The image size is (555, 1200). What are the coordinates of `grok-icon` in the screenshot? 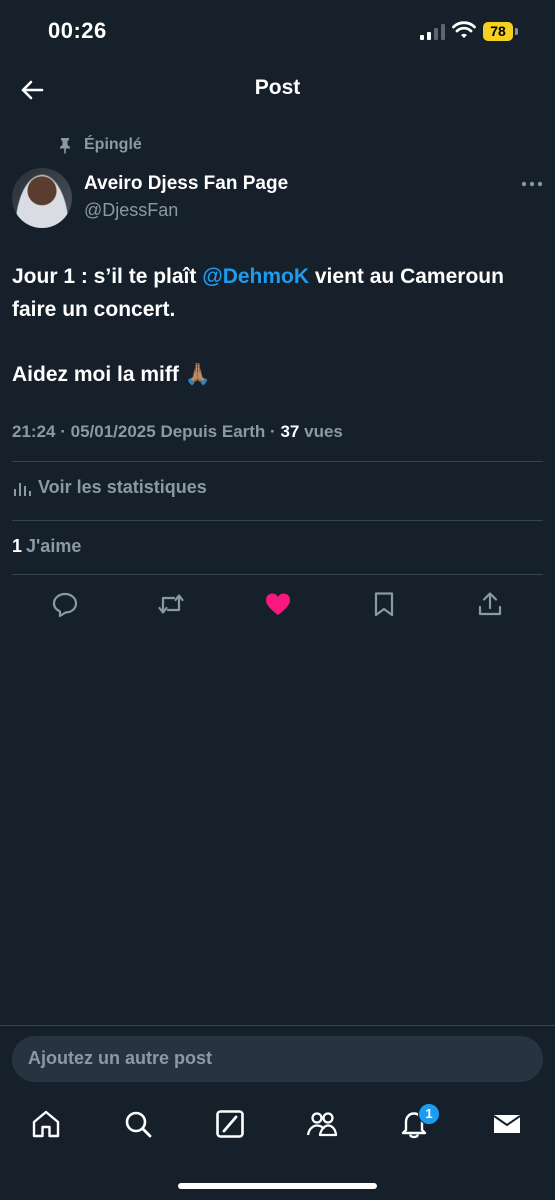 It's located at (230, 1124).